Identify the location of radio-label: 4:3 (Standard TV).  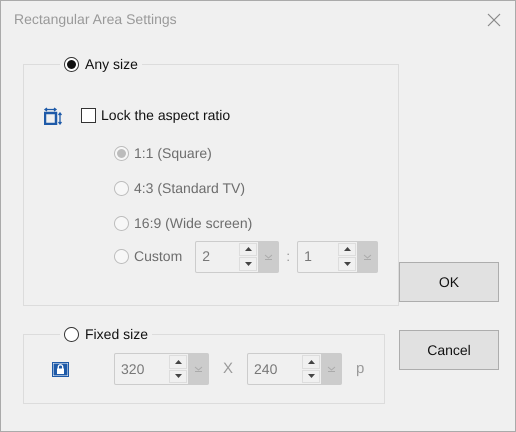
(190, 188).